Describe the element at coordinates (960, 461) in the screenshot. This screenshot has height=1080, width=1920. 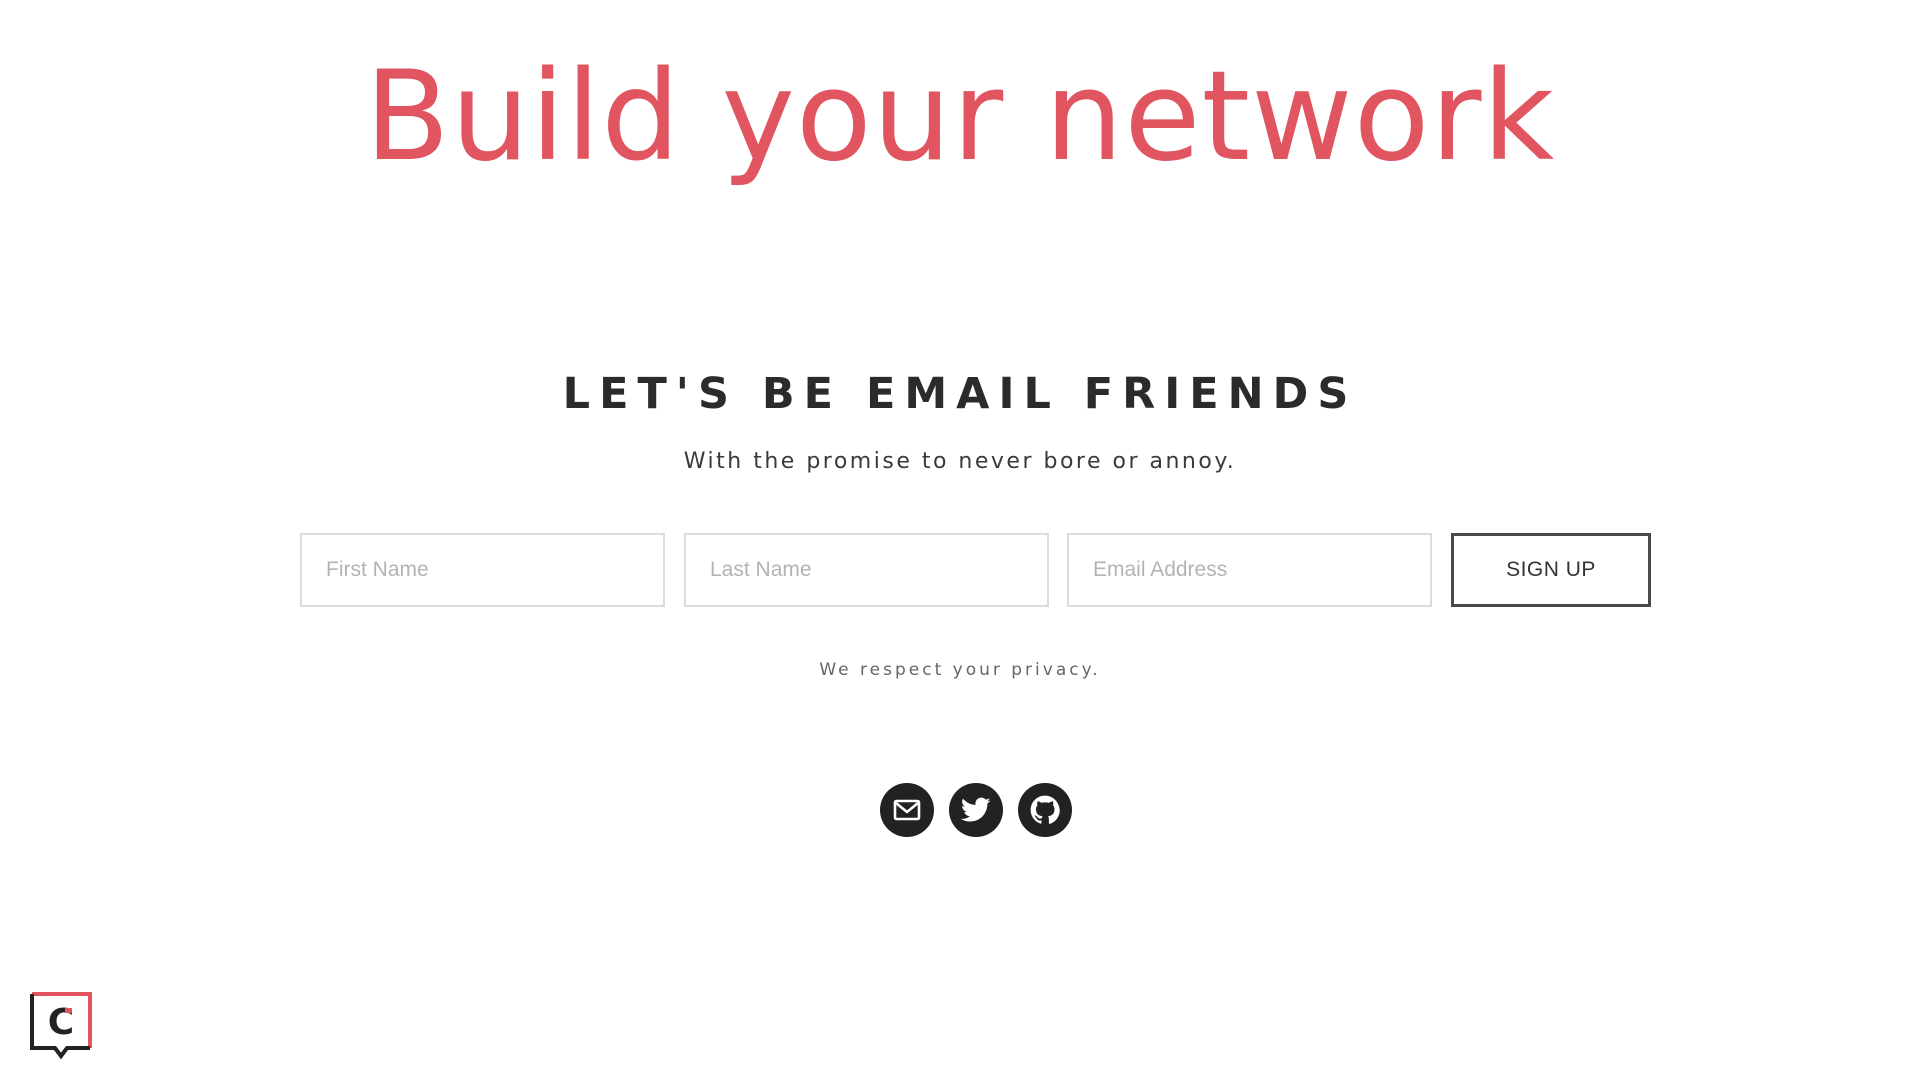
I see `newsletter-subheading: With the promise to never bore or annoy.` at that location.